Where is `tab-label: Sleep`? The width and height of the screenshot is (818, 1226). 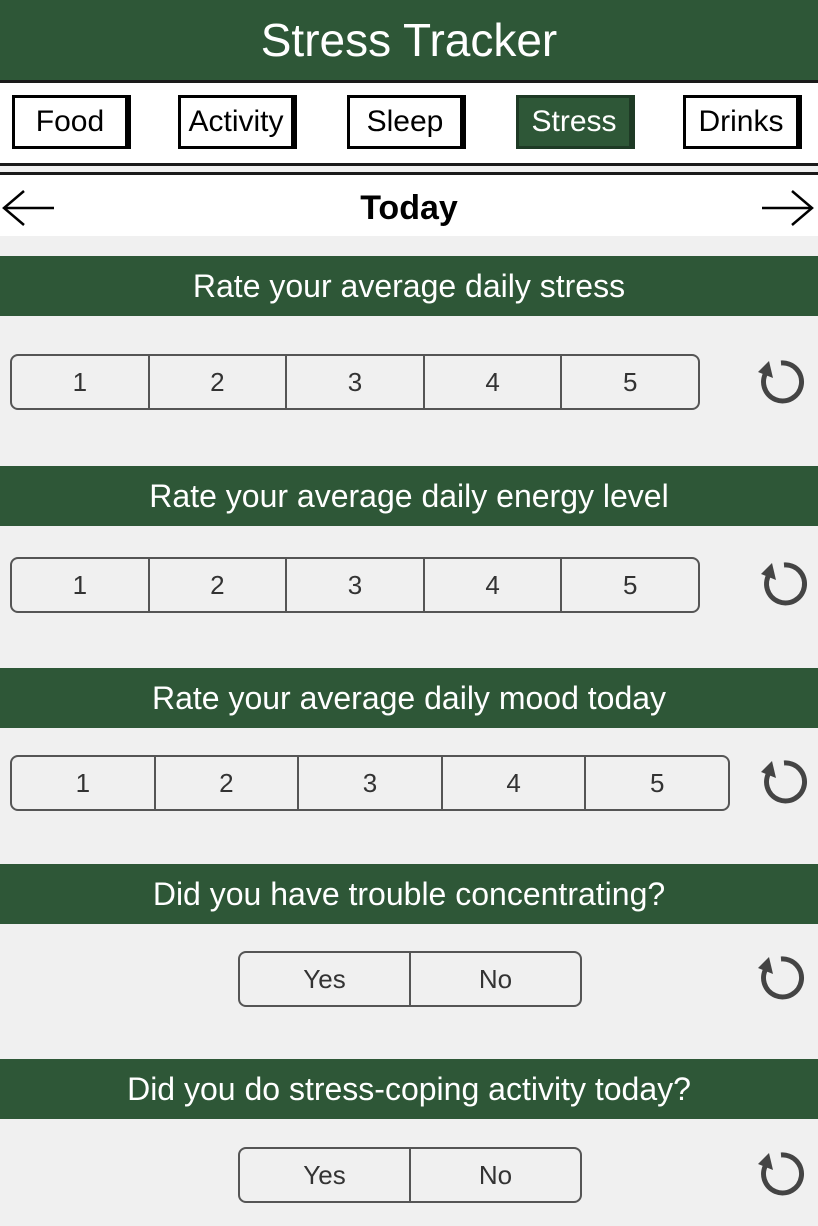 tab-label: Sleep is located at coordinates (405, 121).